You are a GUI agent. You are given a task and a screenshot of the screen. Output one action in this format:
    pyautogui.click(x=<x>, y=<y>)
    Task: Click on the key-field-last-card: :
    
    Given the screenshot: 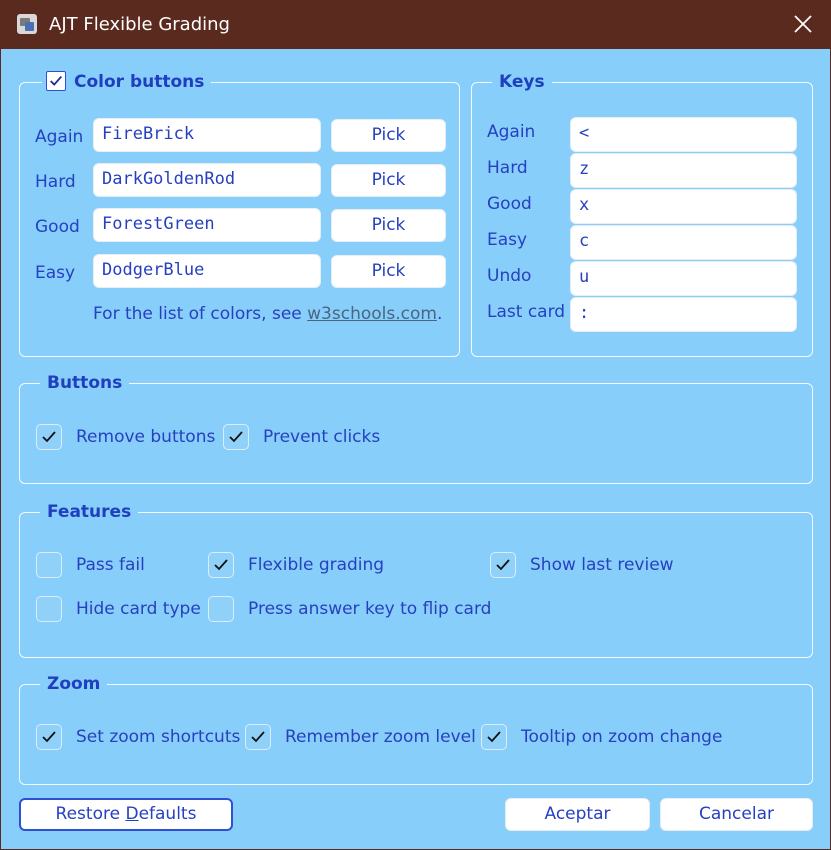 What is the action you would take?
    pyautogui.click(x=683, y=314)
    